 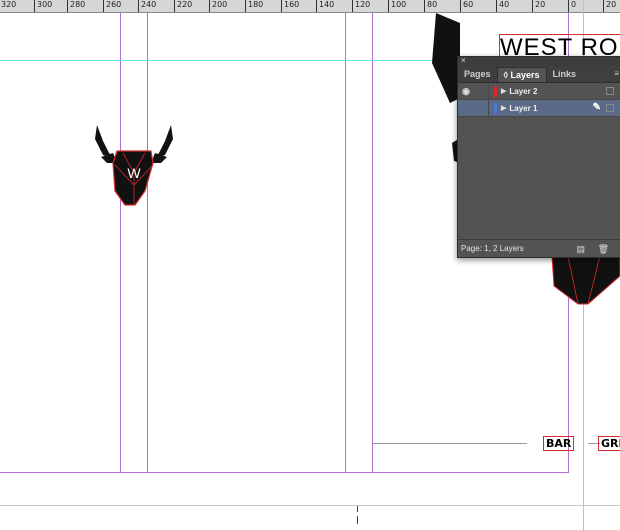 I want to click on ruler-label: 80, so click(x=430, y=6).